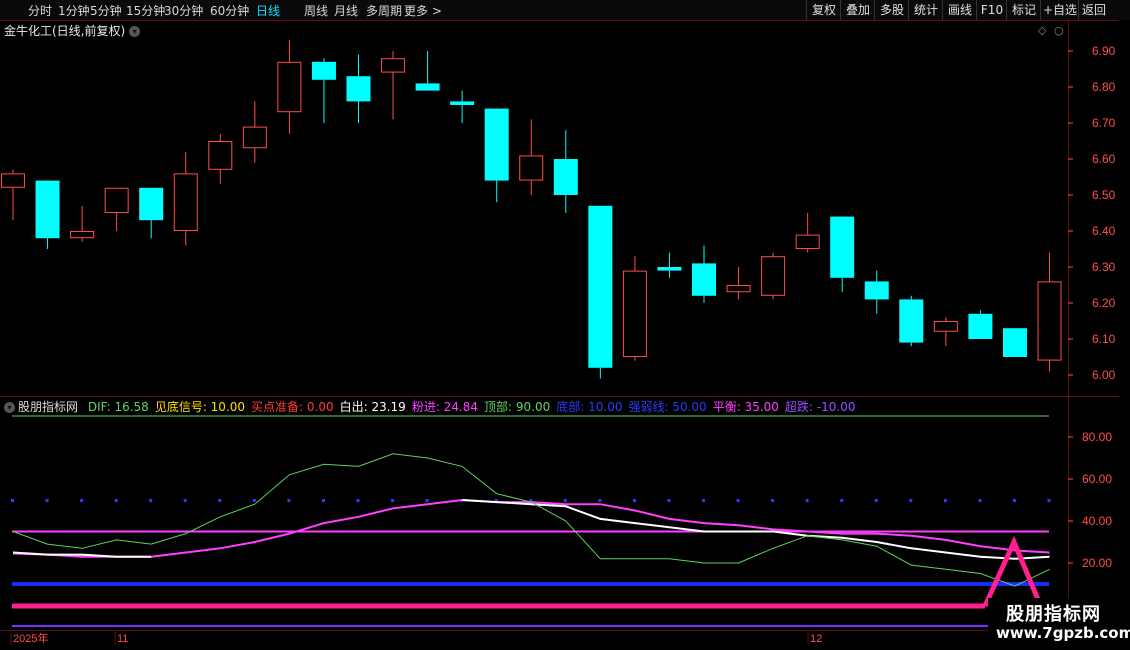 This screenshot has height=650, width=1130. Describe the element at coordinates (1097, 521) in the screenshot. I see `indicator-tick-label: 40.00` at that location.